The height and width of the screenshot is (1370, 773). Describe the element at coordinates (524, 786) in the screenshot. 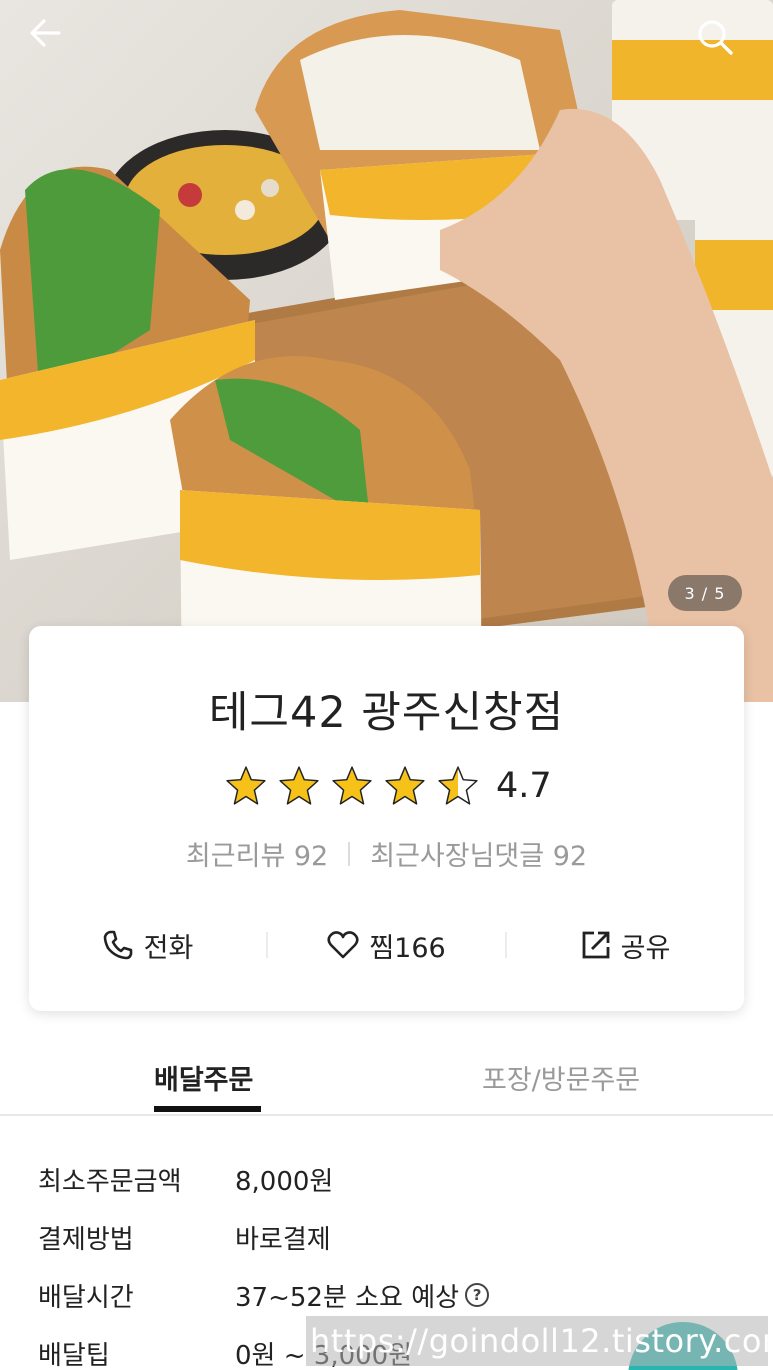

I see `rating-value: 4.7` at that location.